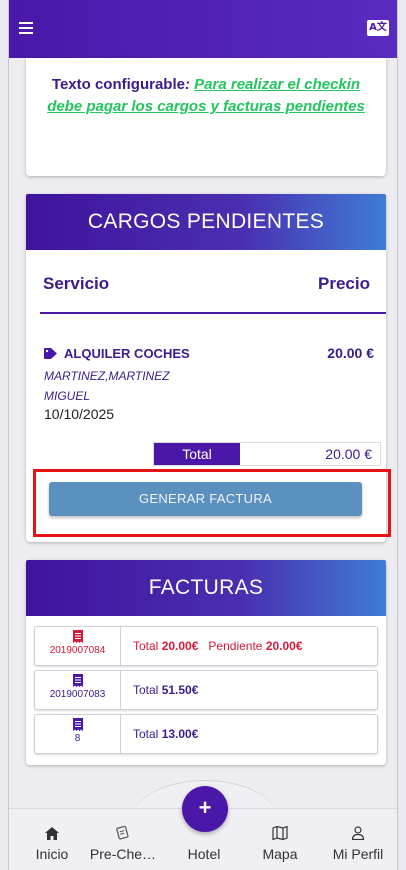 This screenshot has height=870, width=406. What do you see at coordinates (358, 844) in the screenshot?
I see `nav-item-mi-perfil: Mi Perfil` at bounding box center [358, 844].